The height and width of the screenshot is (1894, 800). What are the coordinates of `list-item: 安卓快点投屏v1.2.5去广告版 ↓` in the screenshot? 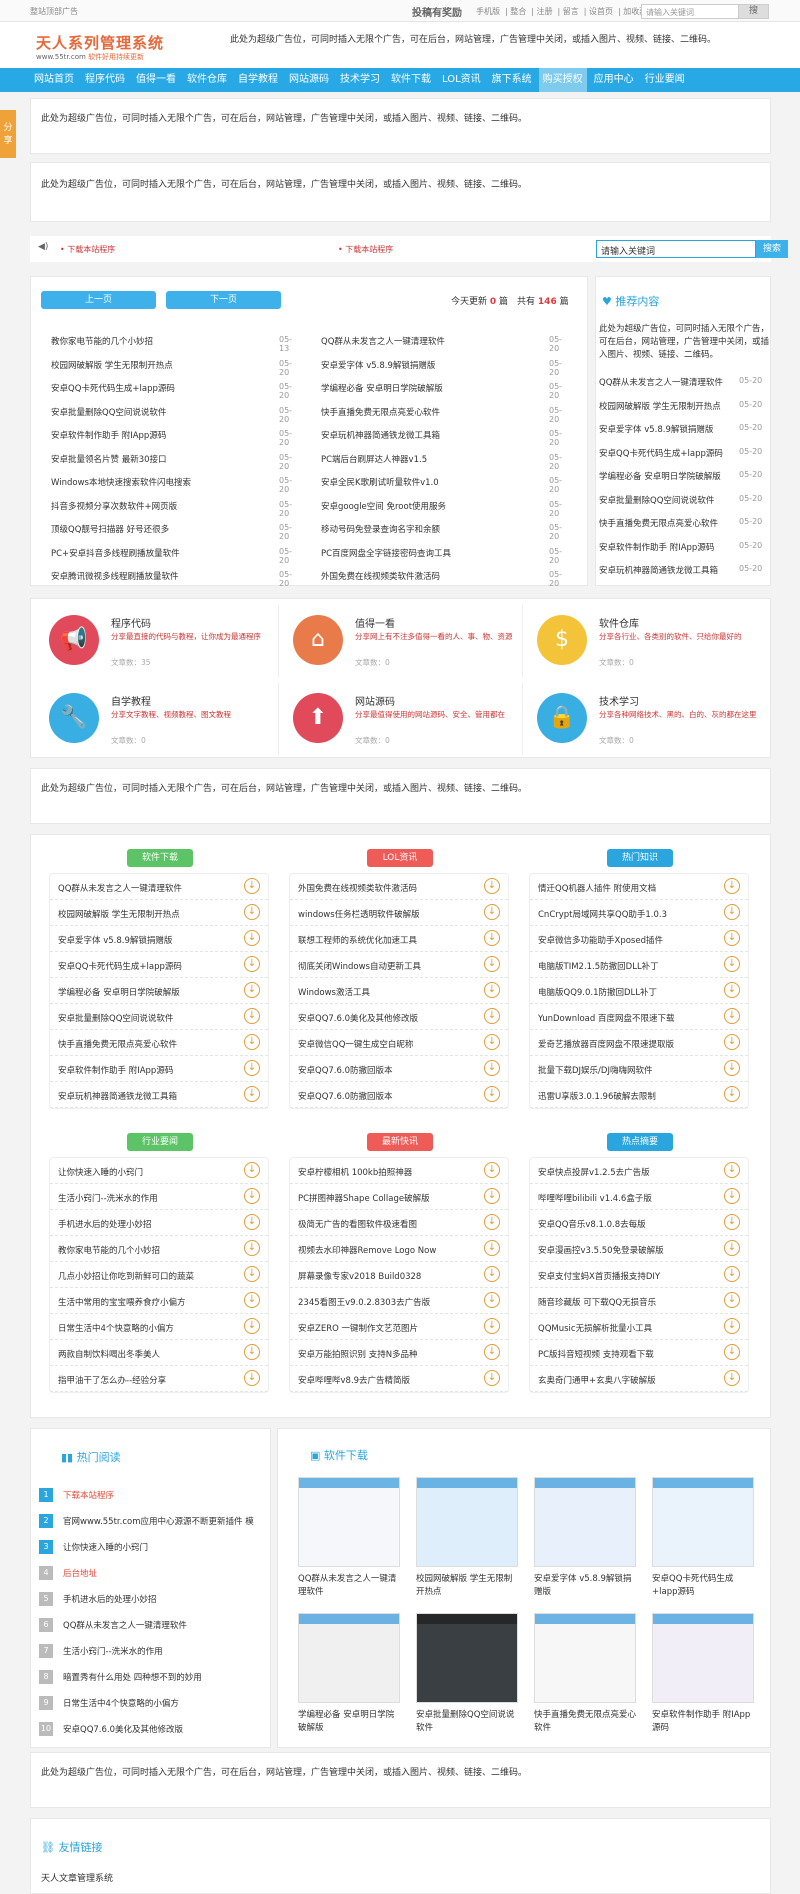 It's located at (639, 1171).